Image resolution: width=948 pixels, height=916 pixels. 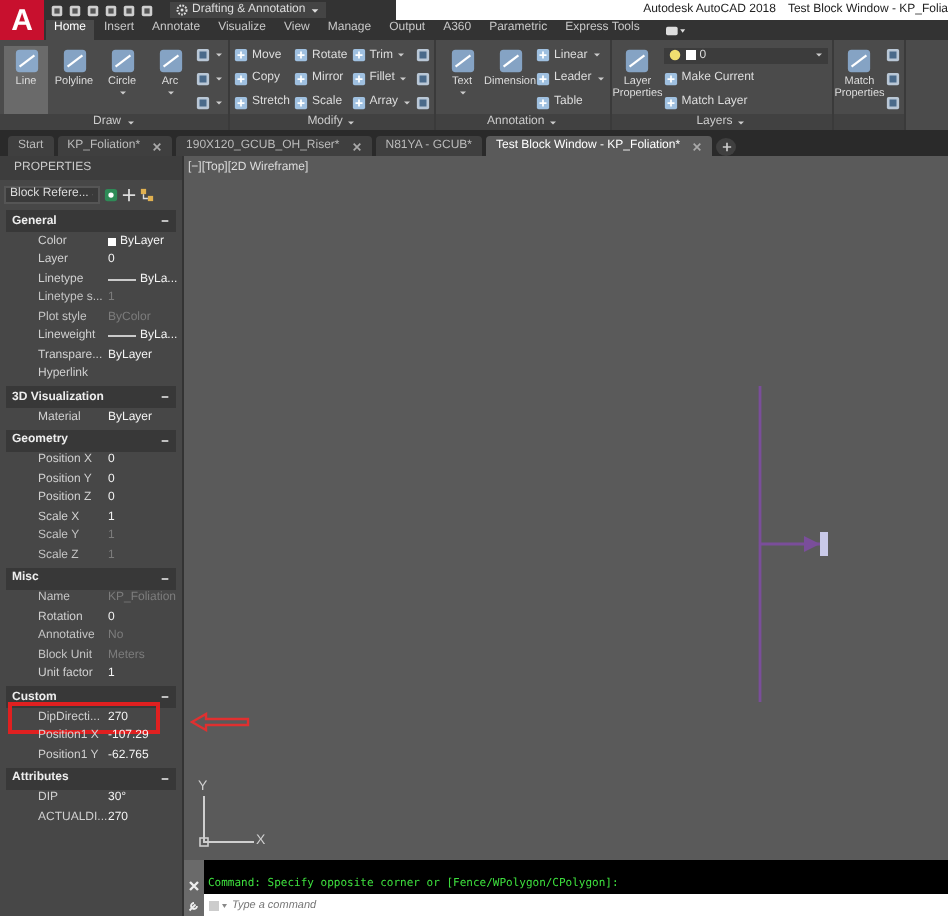 I want to click on app-menu-button: A, so click(x=22, y=20).